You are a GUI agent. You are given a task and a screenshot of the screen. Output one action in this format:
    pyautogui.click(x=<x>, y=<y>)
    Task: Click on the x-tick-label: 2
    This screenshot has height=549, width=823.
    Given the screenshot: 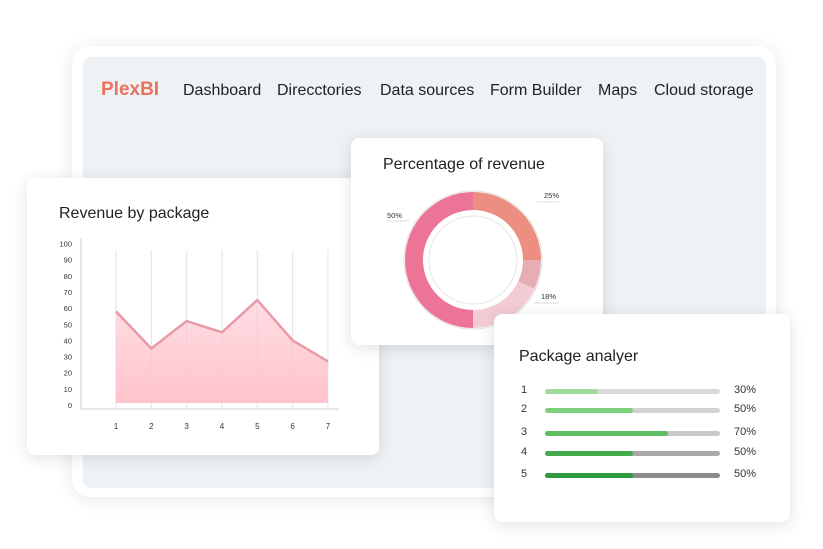 What is the action you would take?
    pyautogui.click(x=151, y=426)
    